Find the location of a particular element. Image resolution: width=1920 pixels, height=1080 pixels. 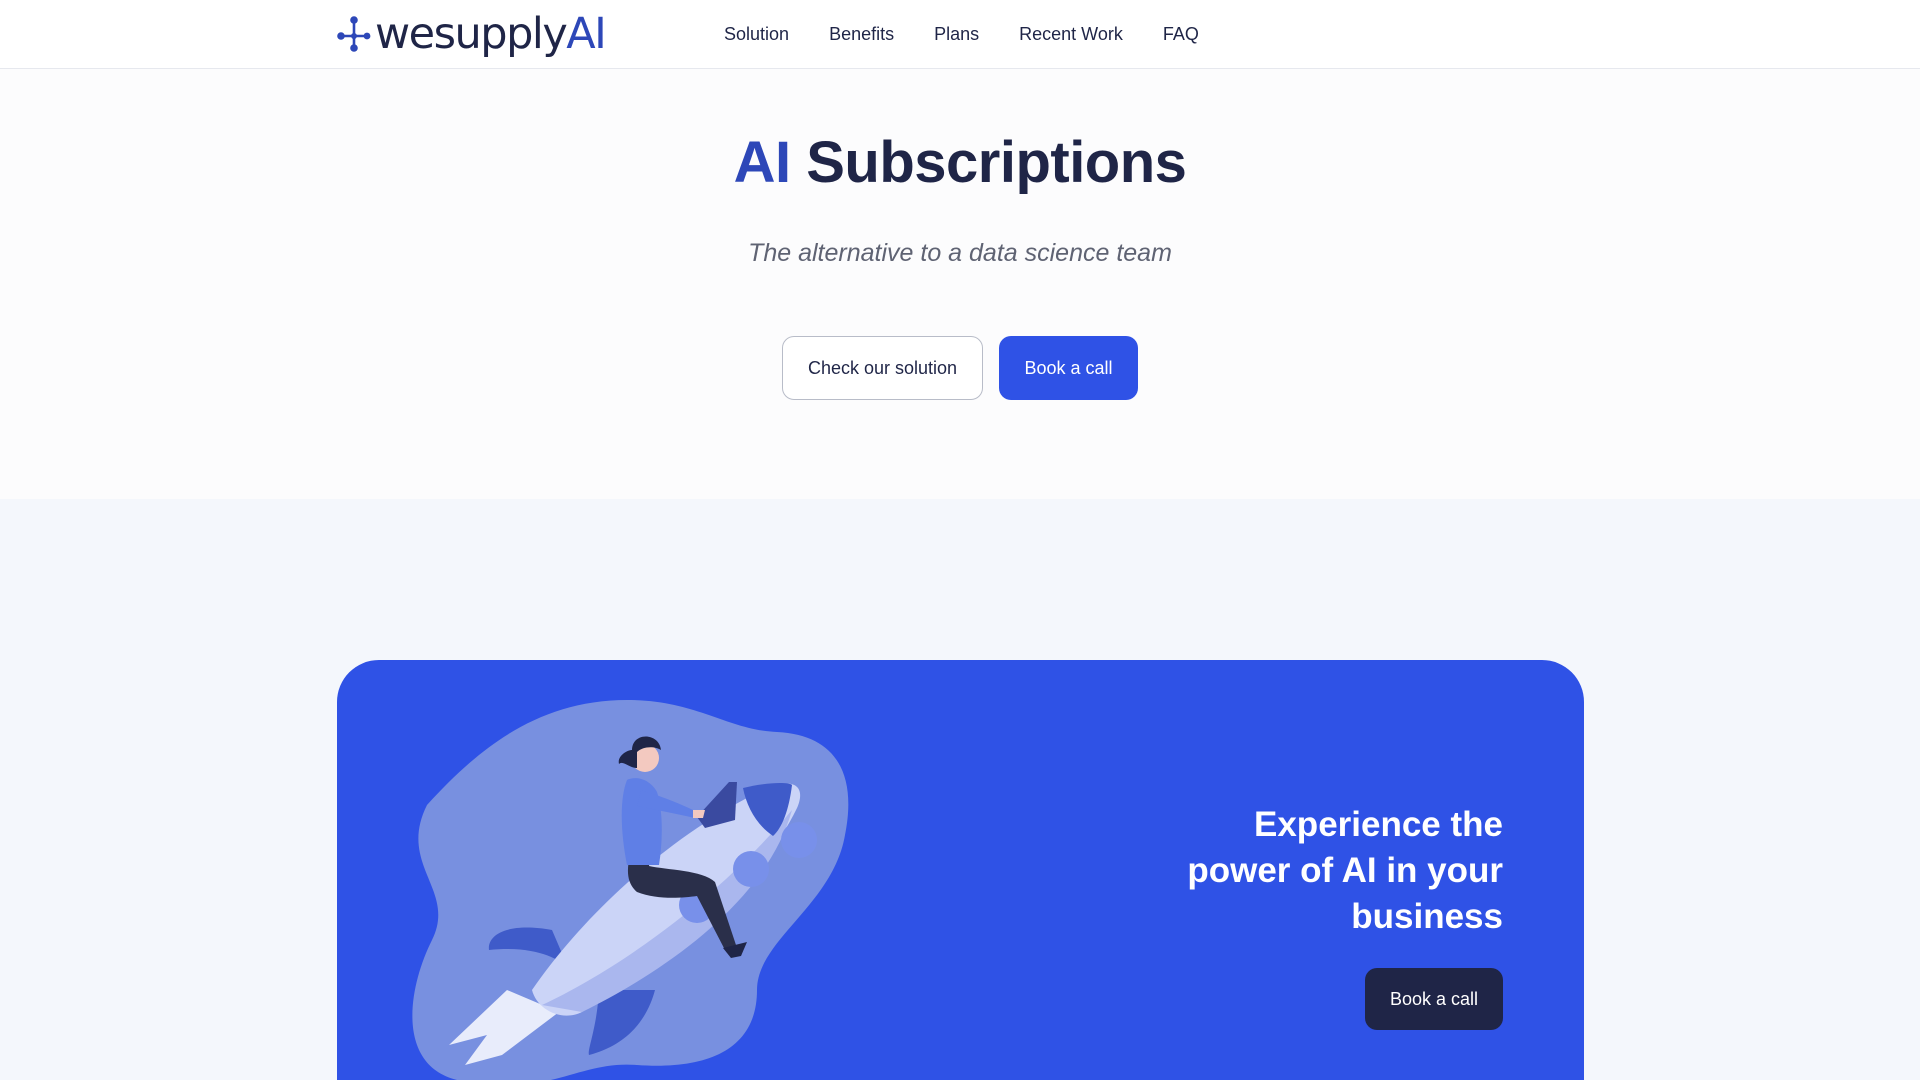

main-nav: Solution Benefits Plans Recent Work FAQ is located at coordinates (961, 34).